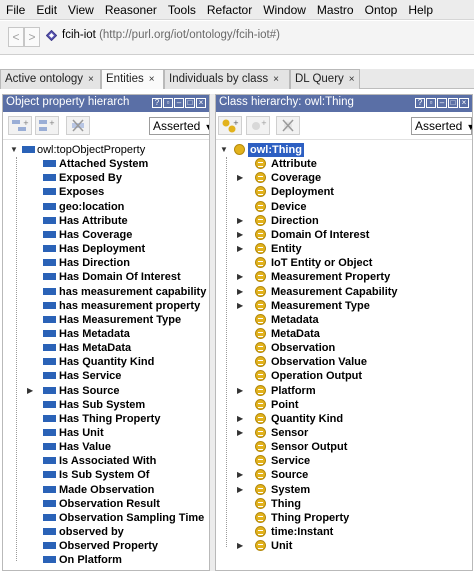 Image resolution: width=474 pixels, height=571 pixels. Describe the element at coordinates (381, 10) in the screenshot. I see `menu-ontop: Ontop` at that location.